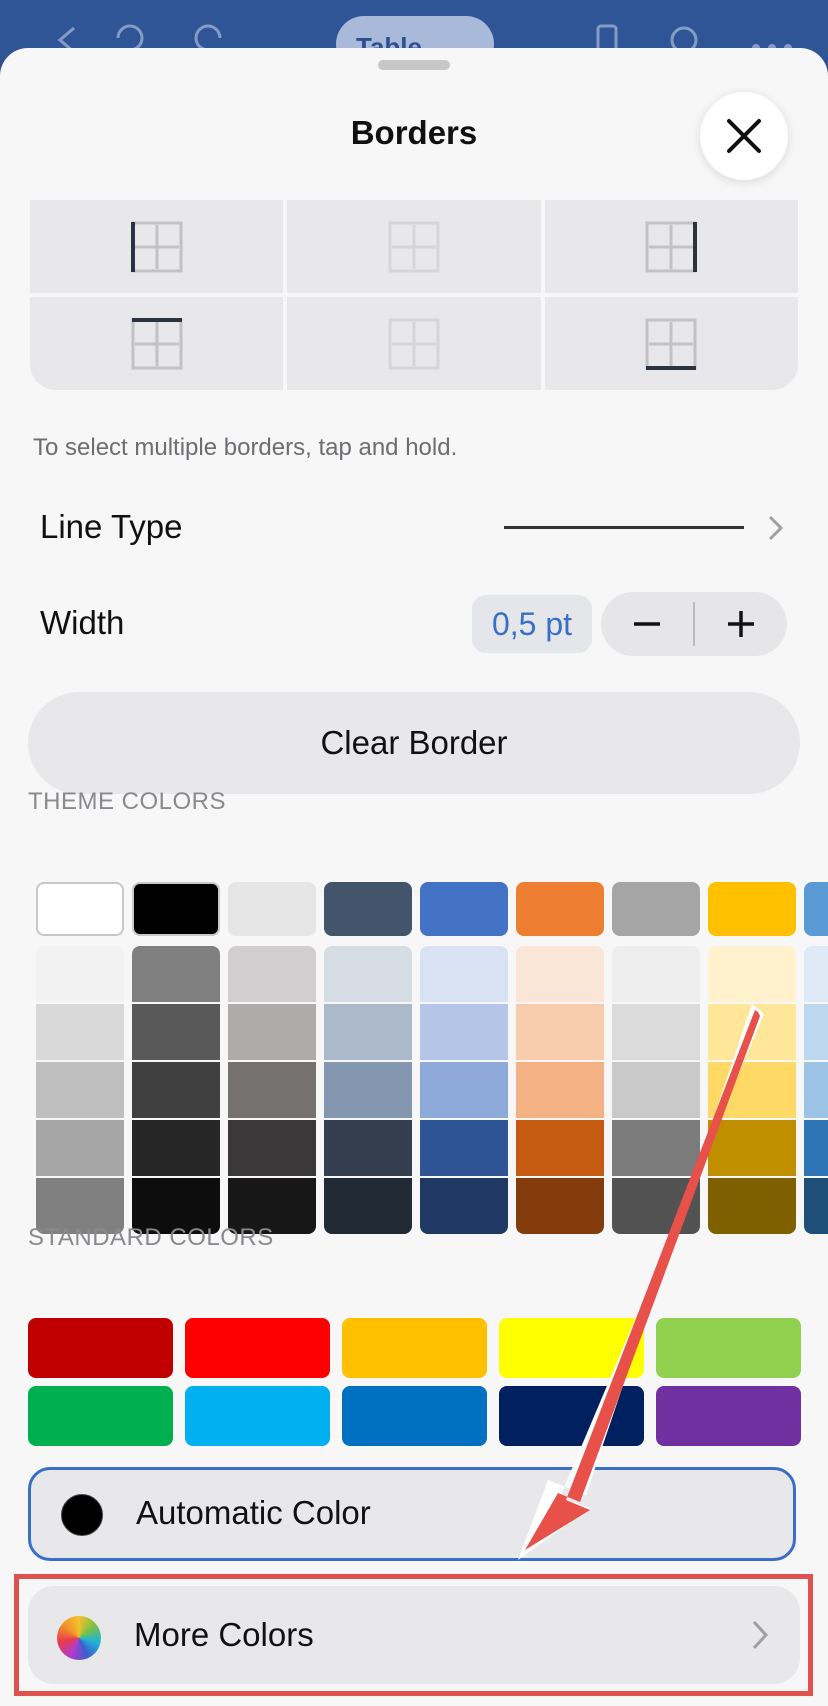 Image resolution: width=828 pixels, height=1706 pixels. What do you see at coordinates (151, 1237) in the screenshot?
I see `standard-colors-heading: STANDARD COLORS` at bounding box center [151, 1237].